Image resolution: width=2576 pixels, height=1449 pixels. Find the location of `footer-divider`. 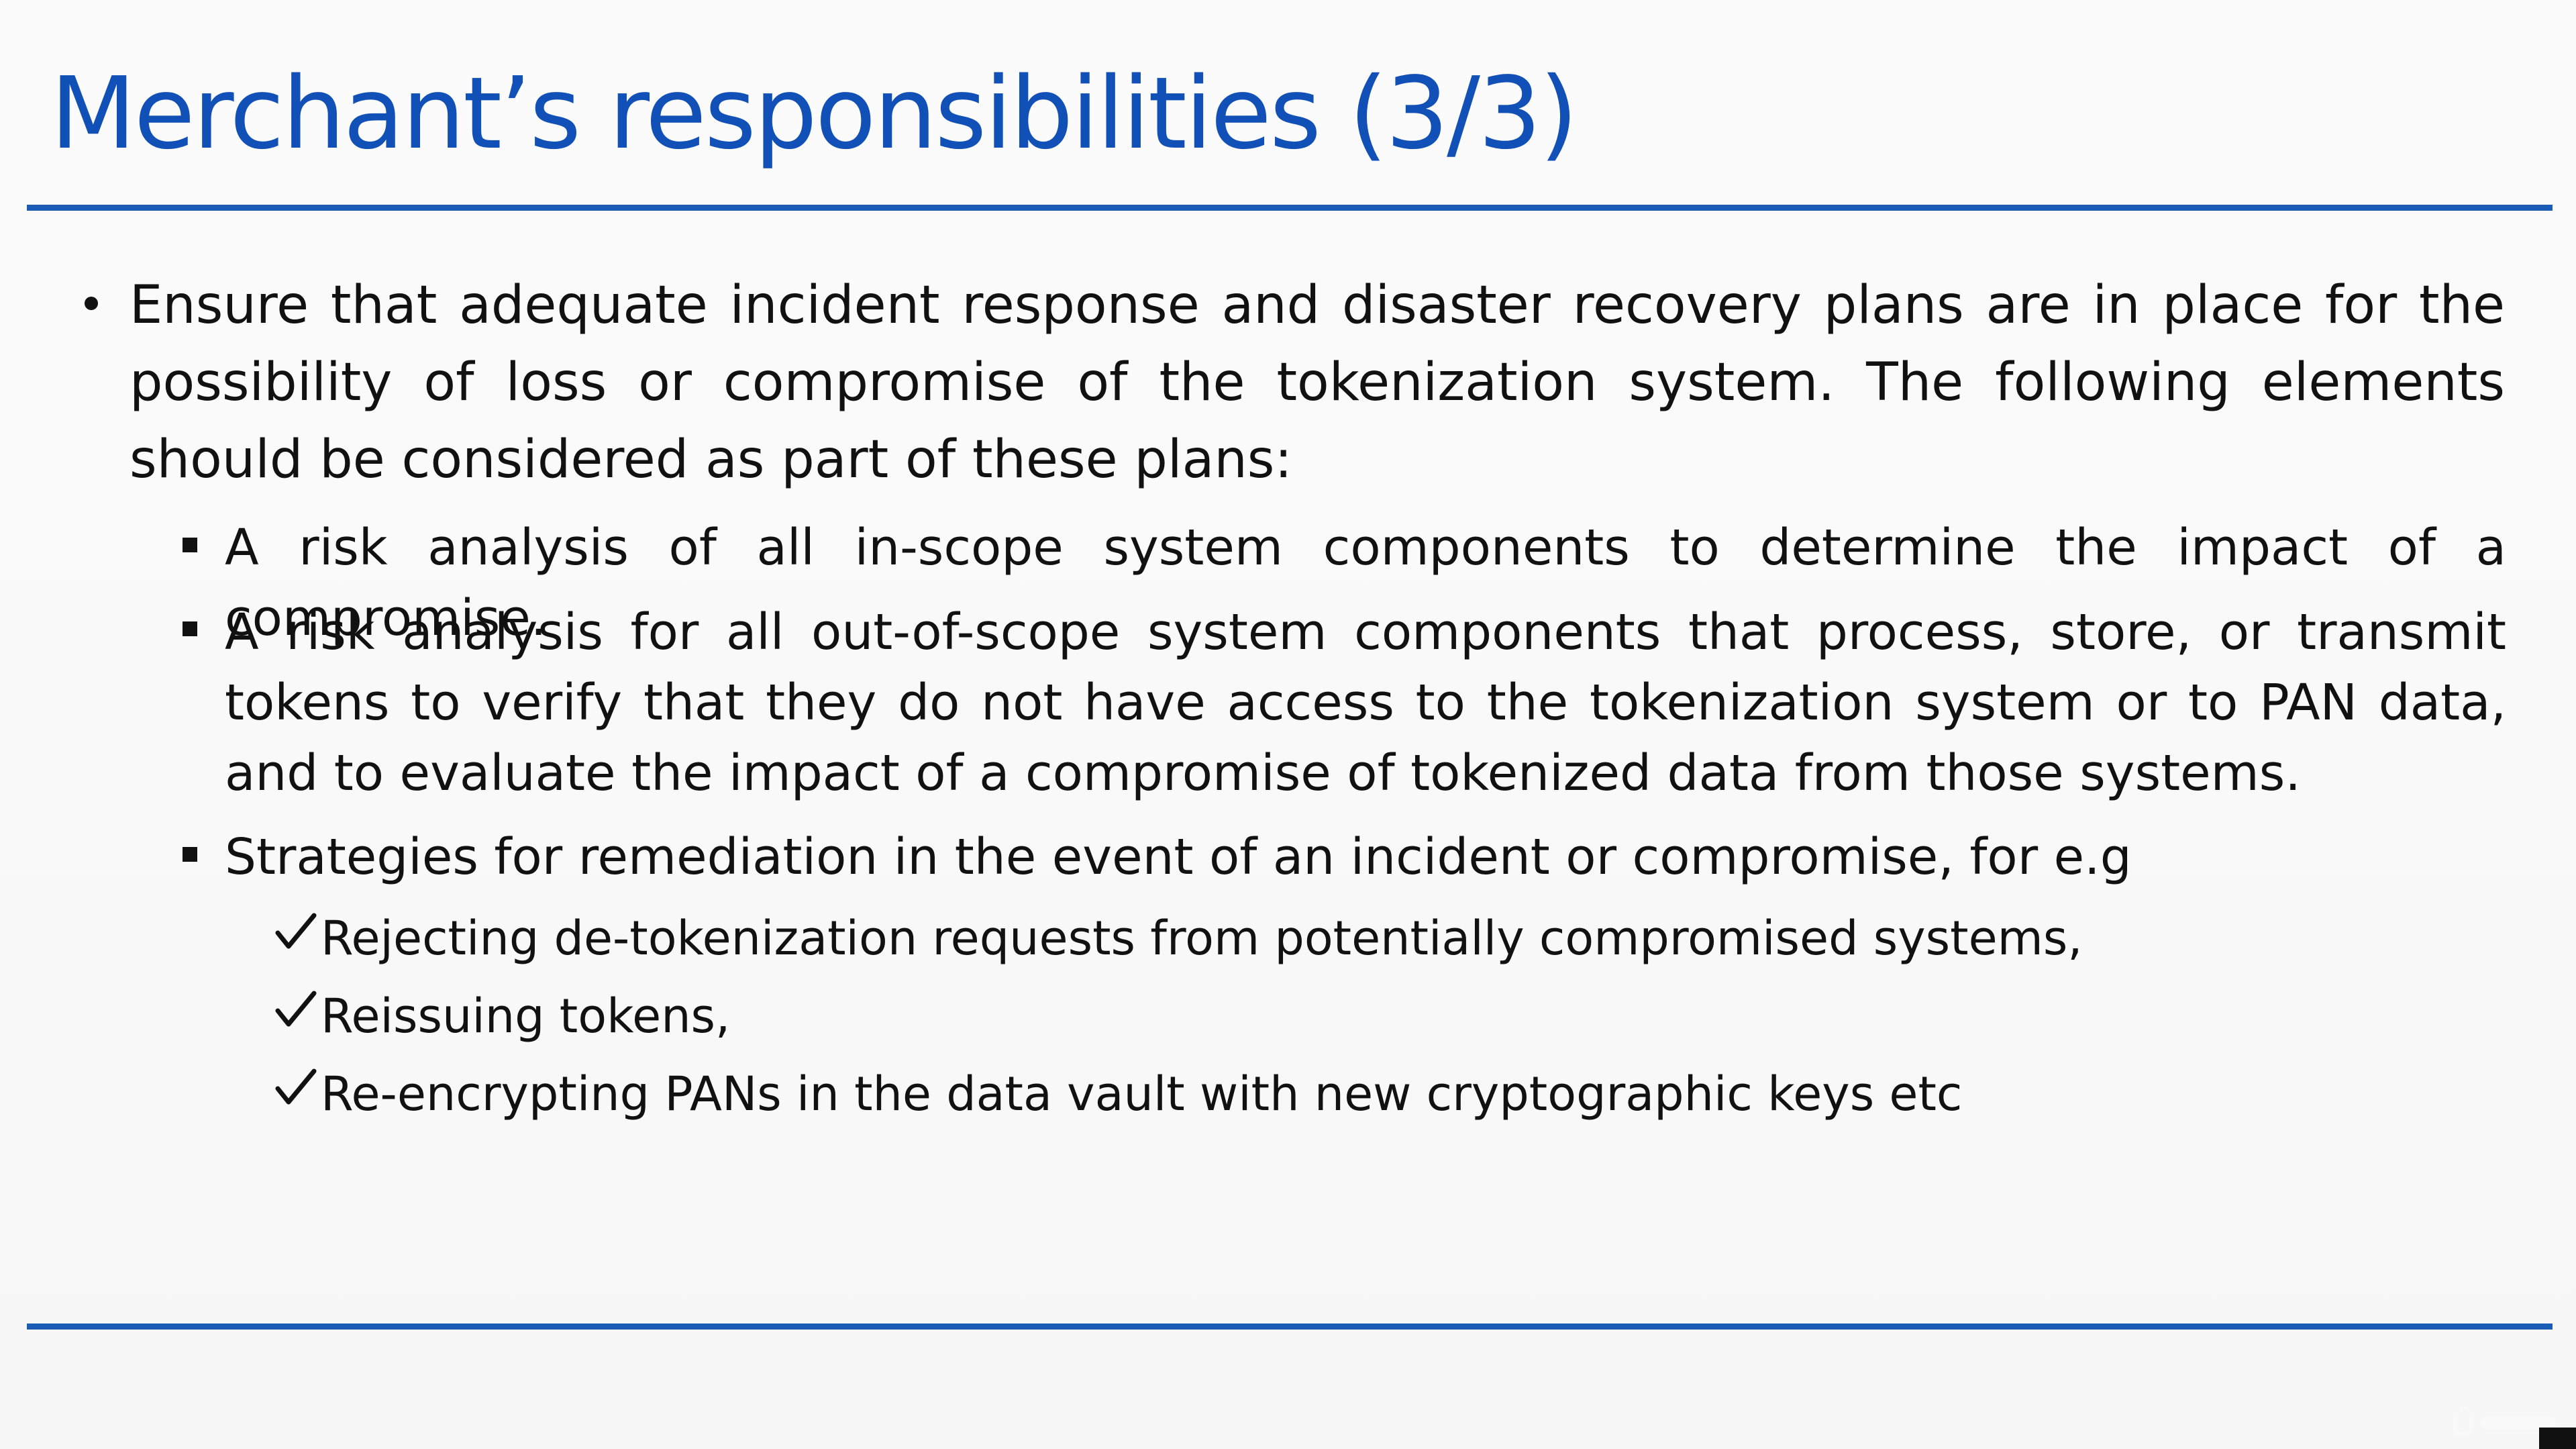

footer-divider is located at coordinates (1290, 1326).